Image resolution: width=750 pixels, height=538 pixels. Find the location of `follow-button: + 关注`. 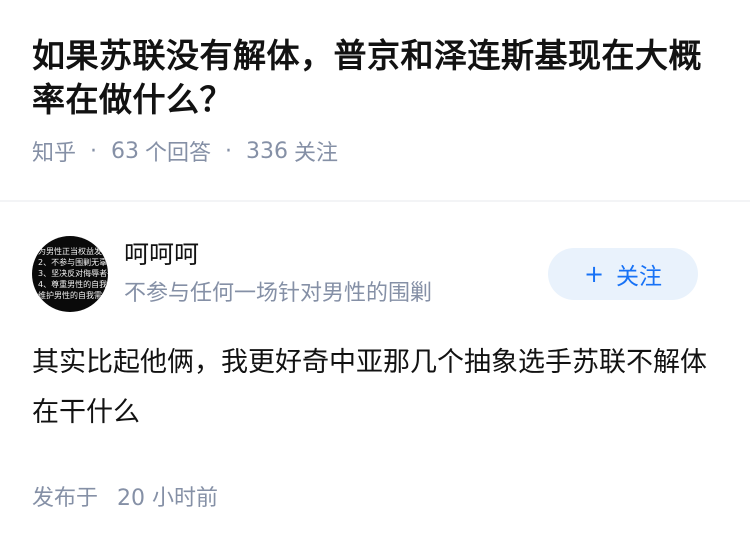

follow-button: + 关注 is located at coordinates (623, 274).